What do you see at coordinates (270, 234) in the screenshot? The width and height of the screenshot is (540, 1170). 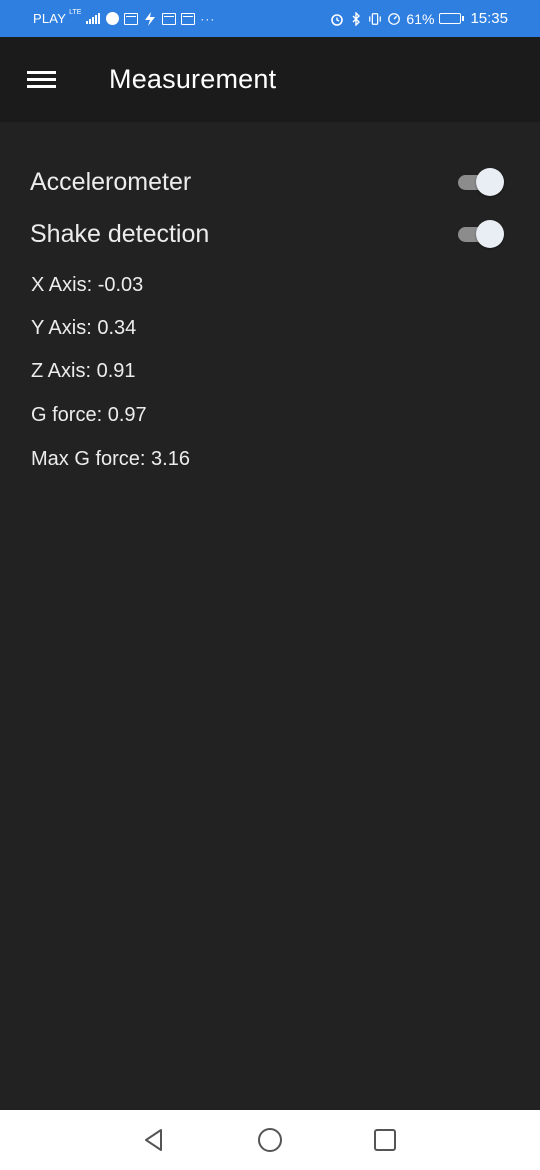 I see `shake-detection-row: Shake detection` at bounding box center [270, 234].